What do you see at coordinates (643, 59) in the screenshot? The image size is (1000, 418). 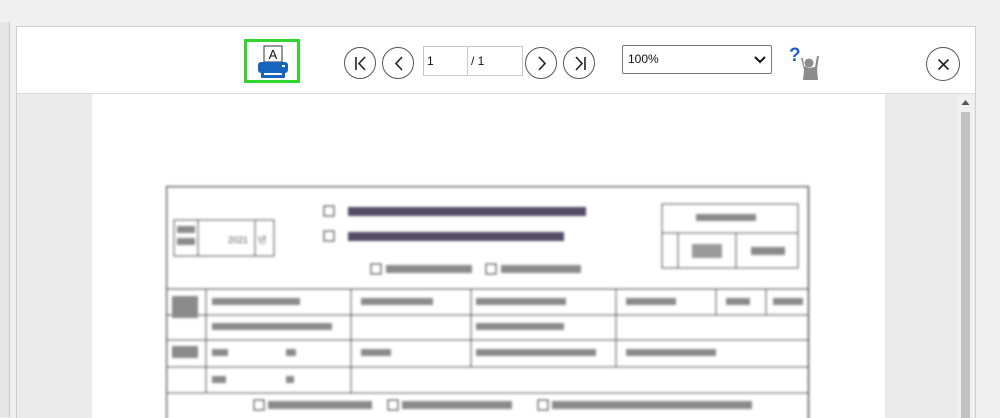 I see `zoom-value: 100%` at bounding box center [643, 59].